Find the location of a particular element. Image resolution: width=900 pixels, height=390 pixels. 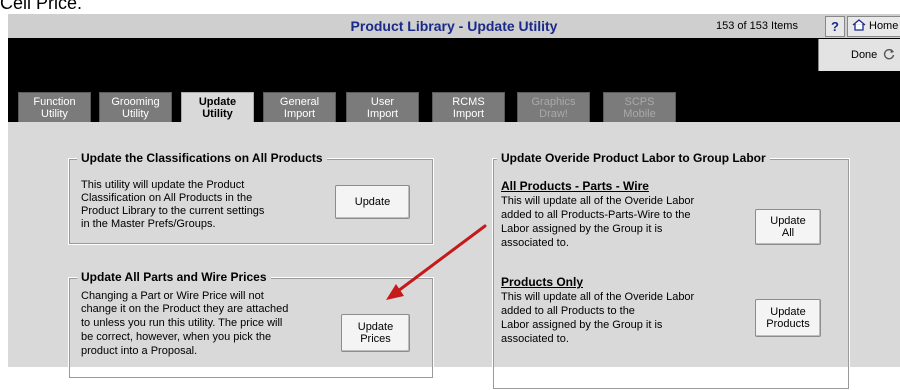

arrow-head is located at coordinates (395, 292).